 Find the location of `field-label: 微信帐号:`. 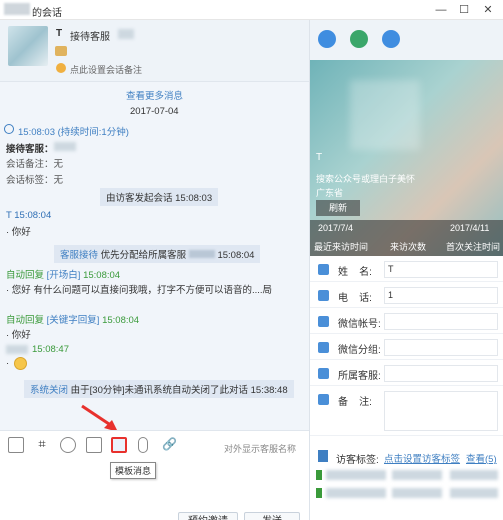

field-label: 微信帐号: is located at coordinates (359, 324).